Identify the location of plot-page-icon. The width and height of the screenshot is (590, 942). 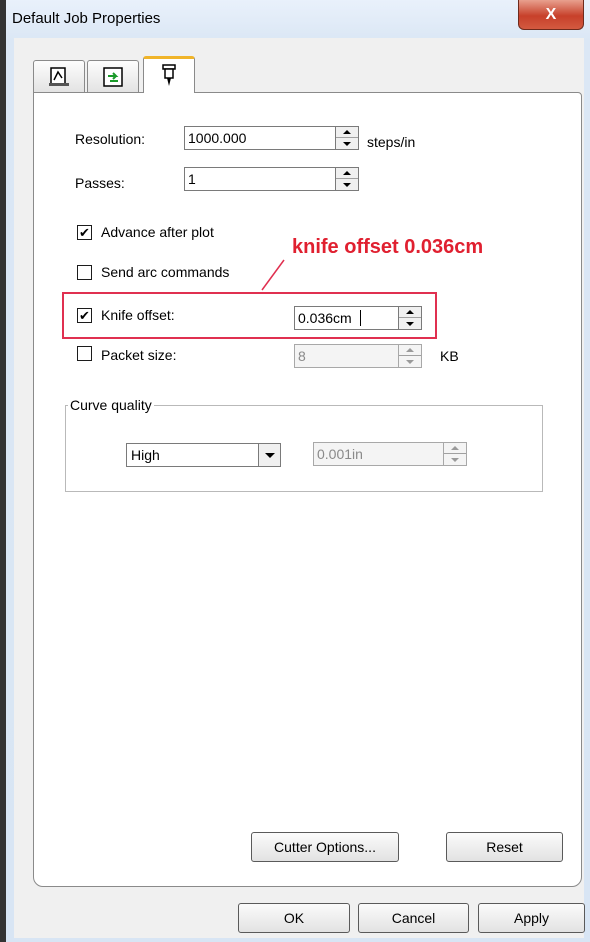
(59, 77).